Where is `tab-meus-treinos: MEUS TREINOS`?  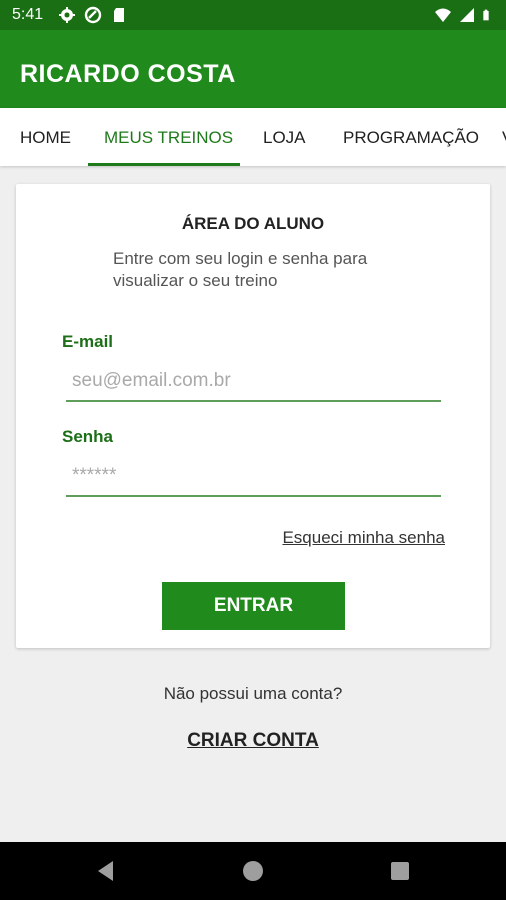 tab-meus-treinos: MEUS TREINOS is located at coordinates (168, 137).